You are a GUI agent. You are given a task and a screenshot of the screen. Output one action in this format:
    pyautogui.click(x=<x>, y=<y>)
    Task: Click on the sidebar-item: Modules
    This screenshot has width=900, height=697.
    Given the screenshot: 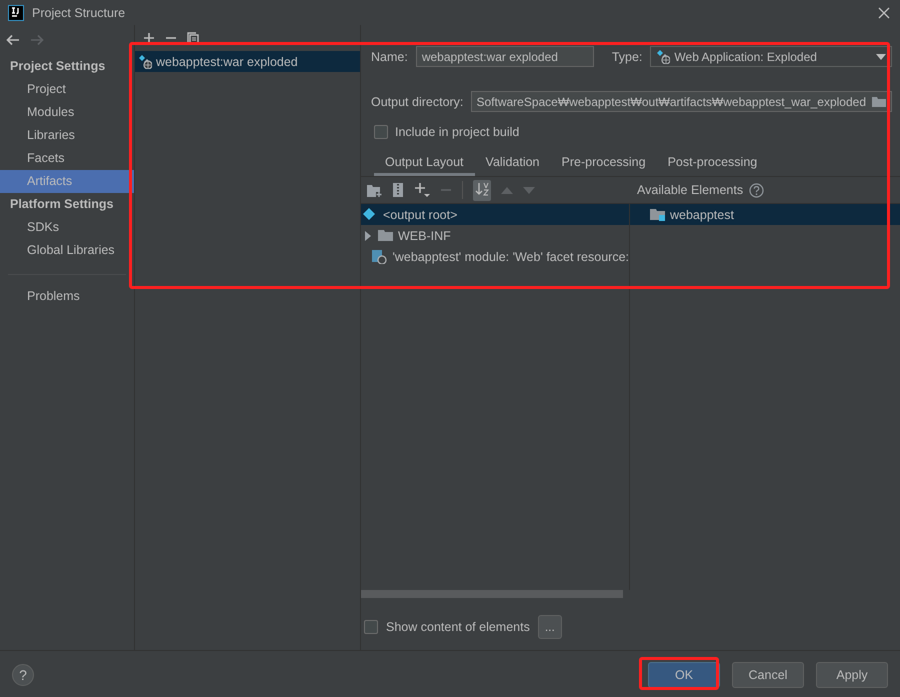 What is the action you would take?
    pyautogui.click(x=67, y=112)
    